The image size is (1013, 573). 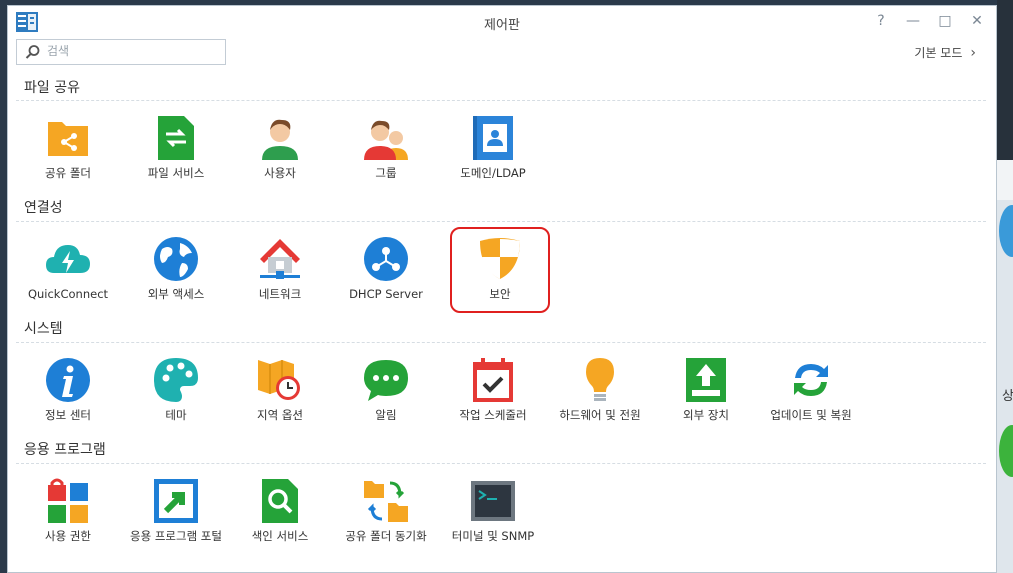 I want to click on close-icon: ✕, so click(x=977, y=21).